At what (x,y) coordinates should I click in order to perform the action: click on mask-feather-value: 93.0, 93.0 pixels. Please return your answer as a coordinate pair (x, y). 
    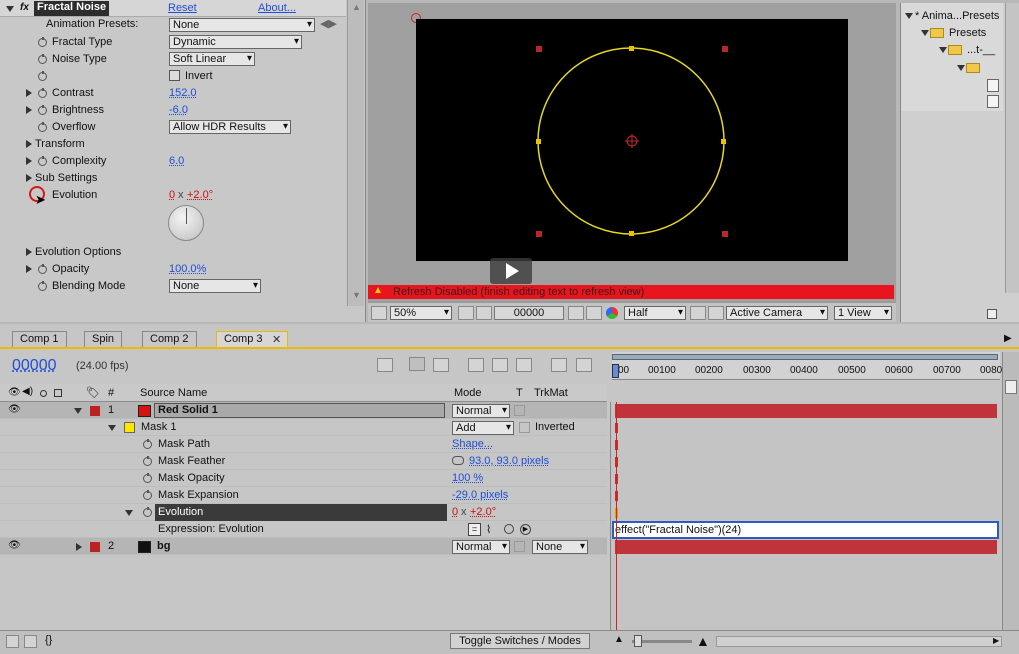
    Looking at the image, I should click on (509, 461).